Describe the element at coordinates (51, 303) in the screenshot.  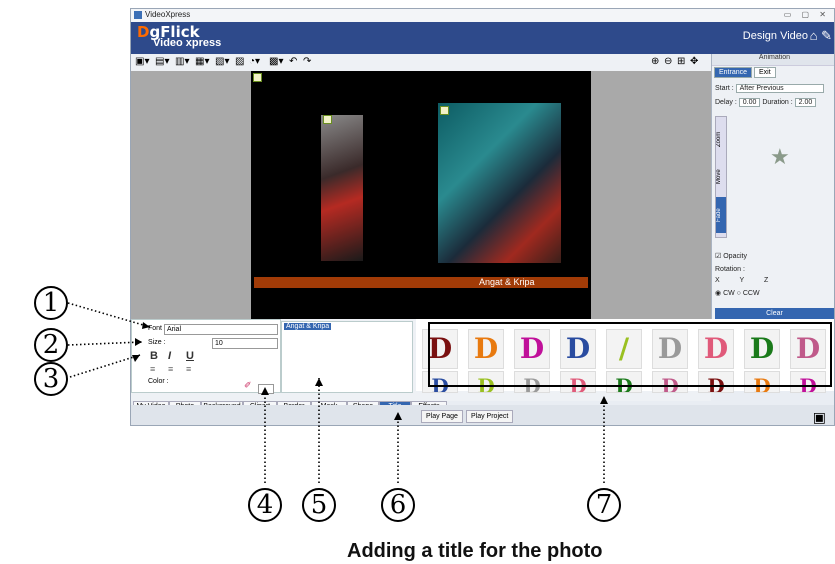
I see `callout-1: 1` at that location.